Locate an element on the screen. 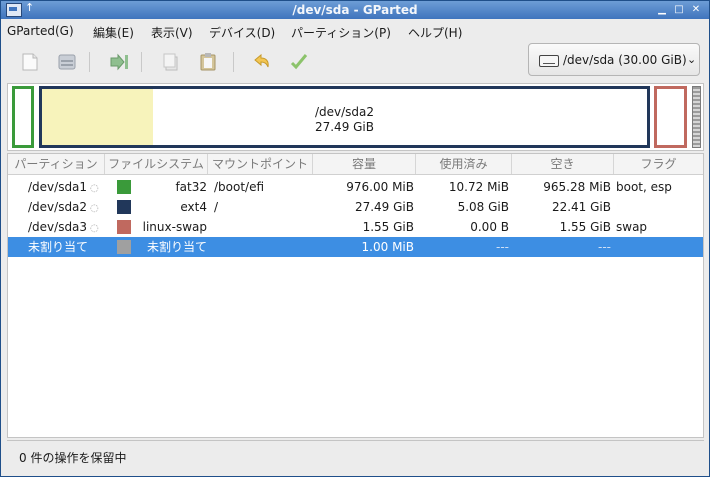  partition-name: /dev/sda2 ◌ is located at coordinates (63, 207).